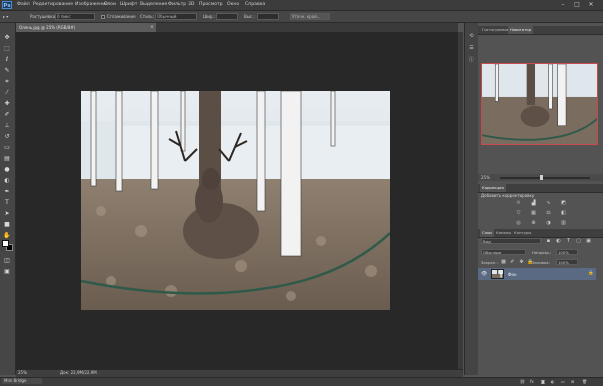 This screenshot has height=386, width=603. What do you see at coordinates (128, 4) in the screenshot?
I see `menu-type: Шрифт` at bounding box center [128, 4].